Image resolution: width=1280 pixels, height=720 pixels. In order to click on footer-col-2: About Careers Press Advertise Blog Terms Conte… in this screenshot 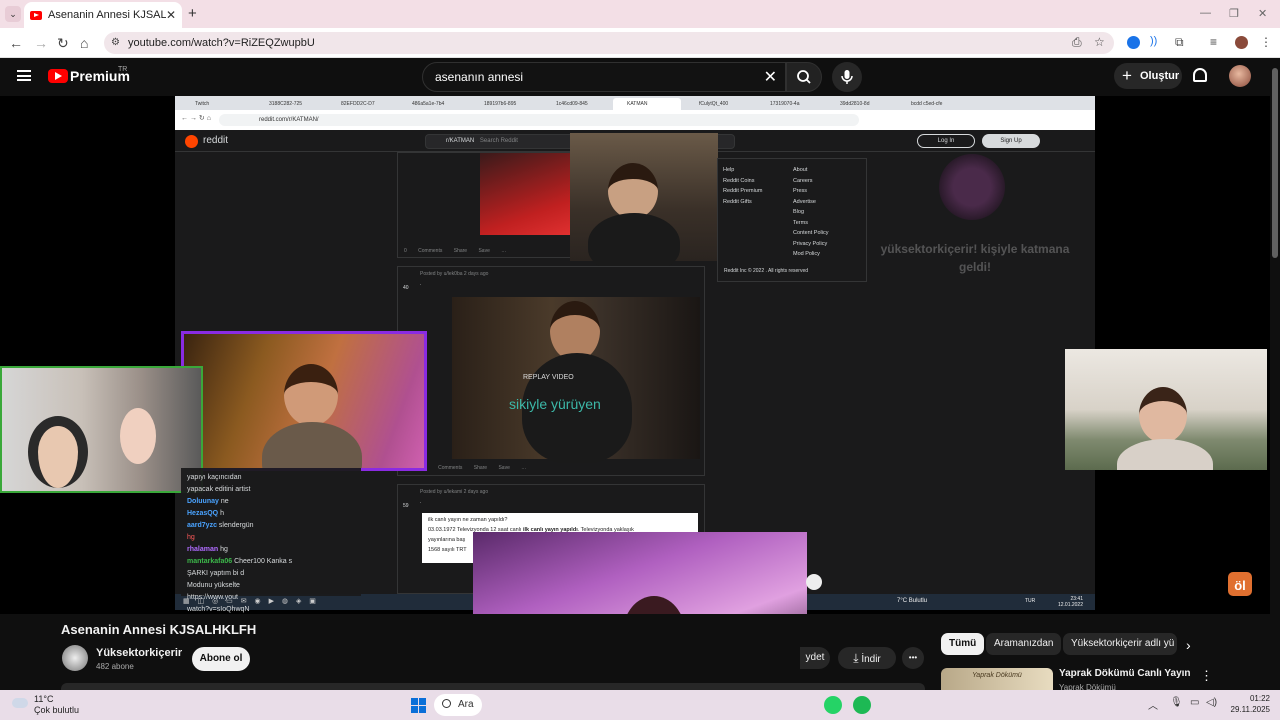, I will do `click(811, 212)`.